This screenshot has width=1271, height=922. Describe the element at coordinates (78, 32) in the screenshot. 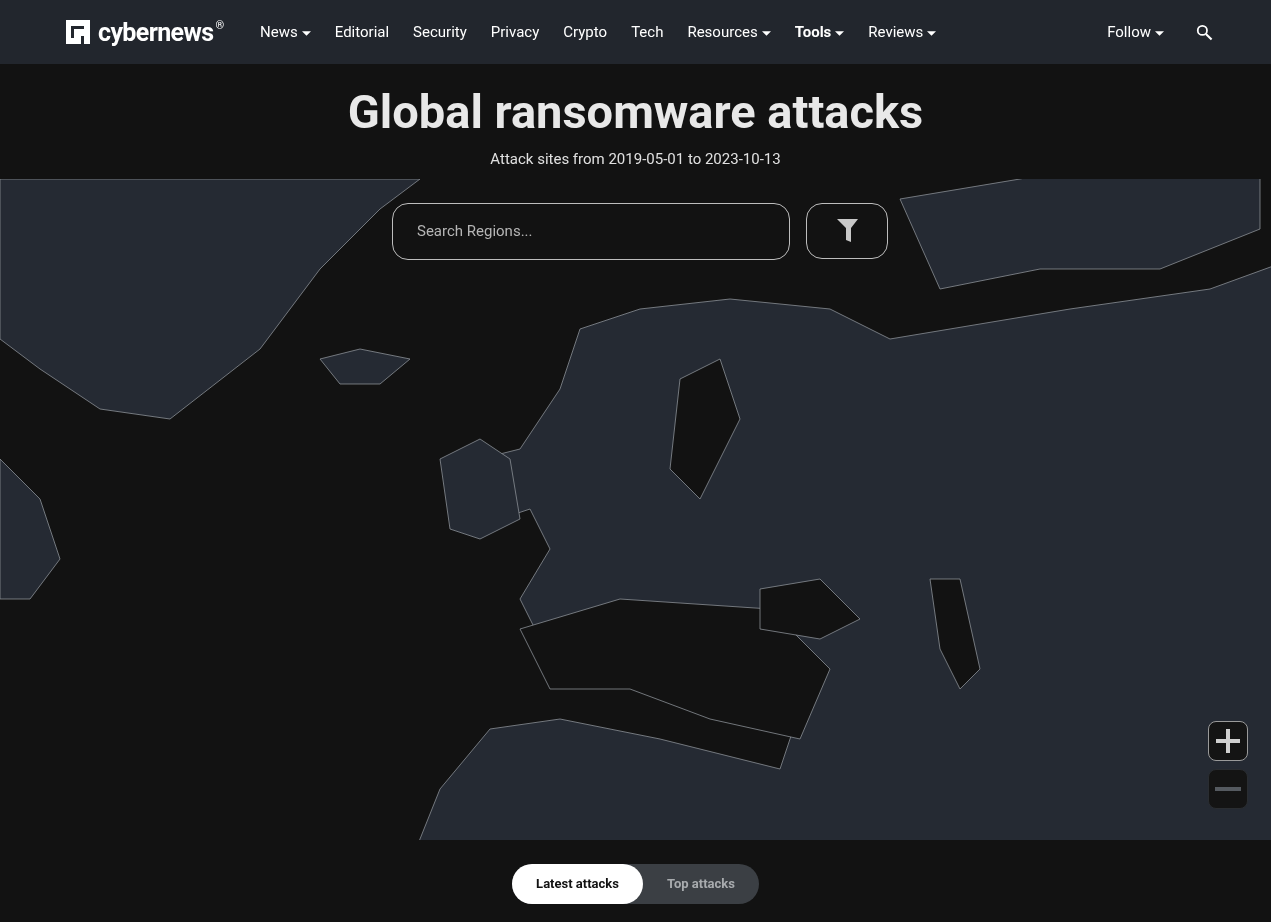

I see `logo-icon` at that location.